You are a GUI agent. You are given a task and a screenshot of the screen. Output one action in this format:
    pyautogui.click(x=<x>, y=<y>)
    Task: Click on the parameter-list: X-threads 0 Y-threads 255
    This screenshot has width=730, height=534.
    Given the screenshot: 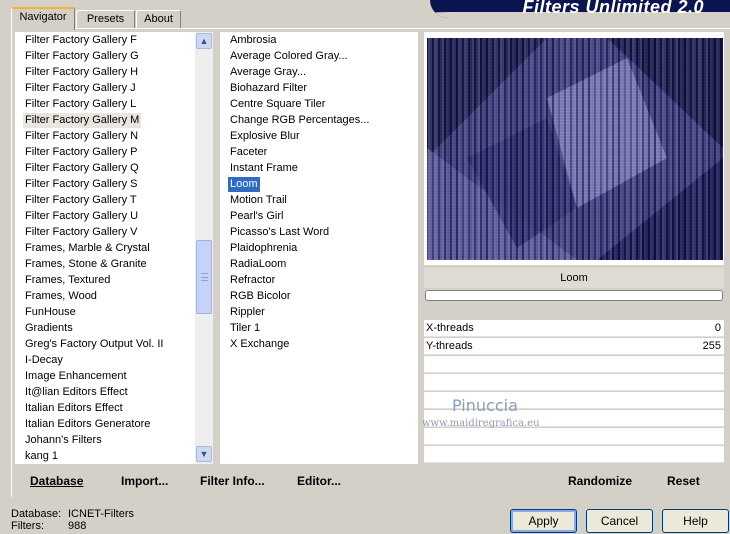 What is the action you would take?
    pyautogui.click(x=574, y=383)
    